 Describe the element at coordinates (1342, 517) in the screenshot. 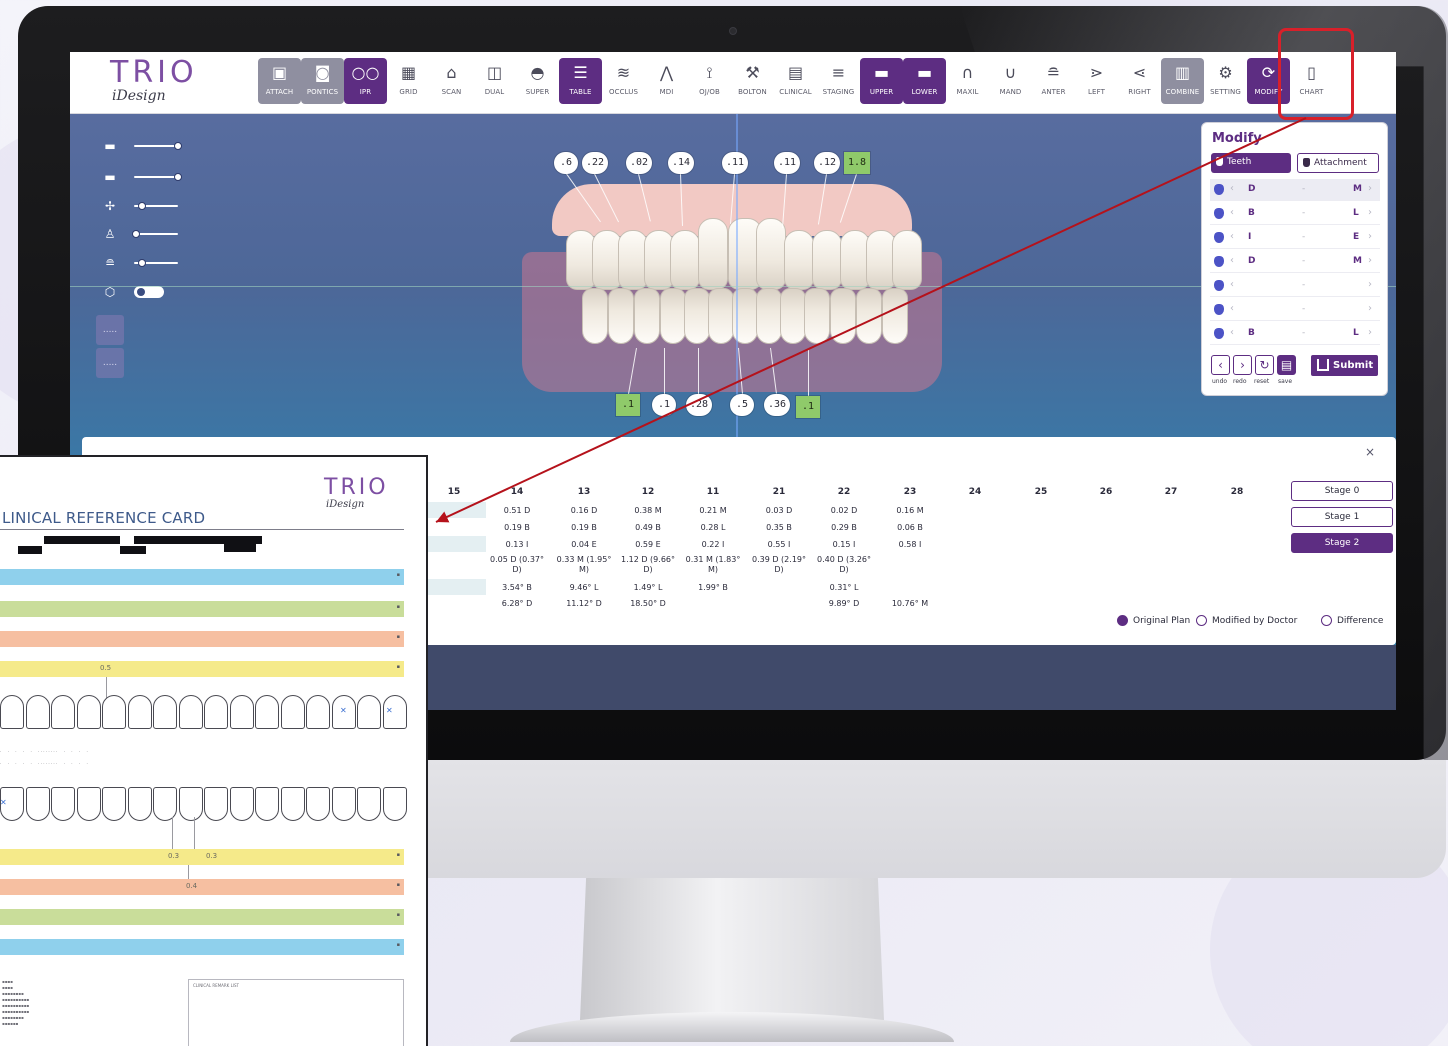

I see `stage-button: Stage 1` at that location.